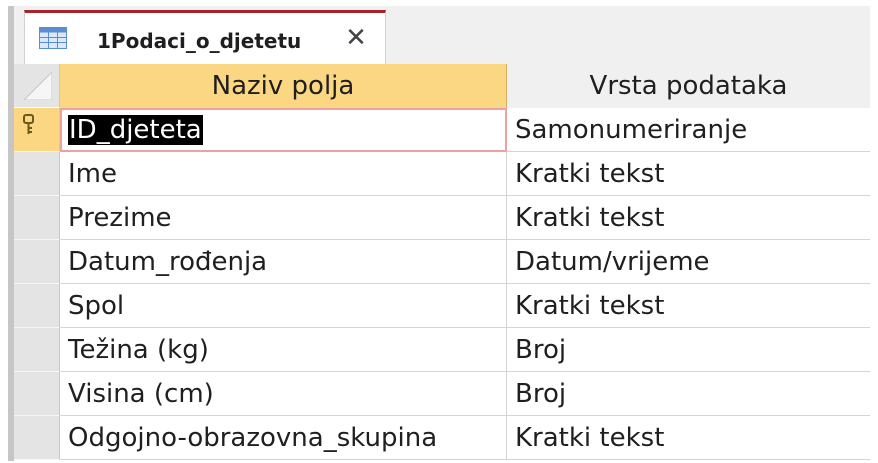 The image size is (878, 463). What do you see at coordinates (283, 394) in the screenshot?
I see `field-name-cell: Visina (cm)` at bounding box center [283, 394].